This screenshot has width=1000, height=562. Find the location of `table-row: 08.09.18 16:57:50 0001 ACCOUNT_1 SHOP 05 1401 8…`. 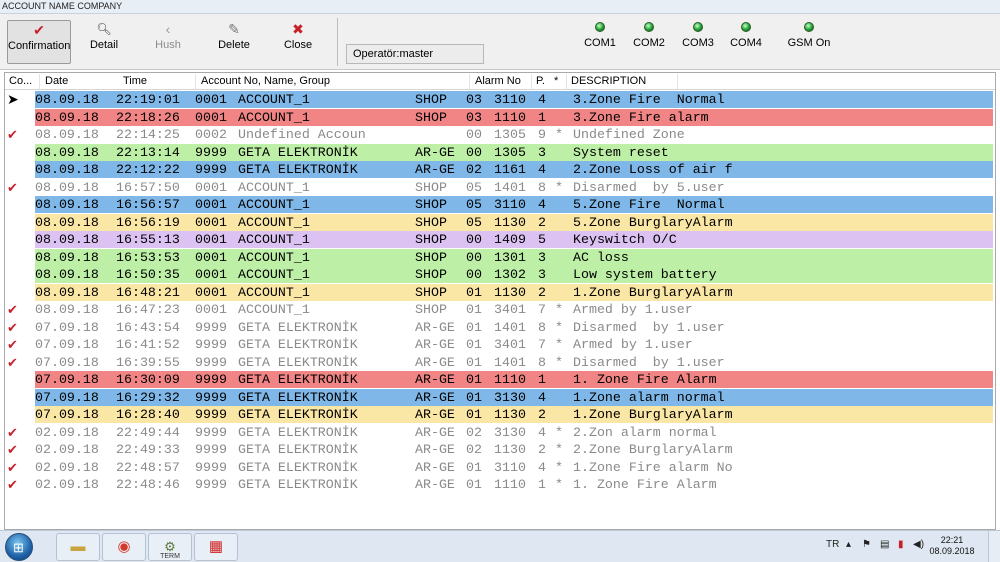

table-row: 08.09.18 16:57:50 0001 ACCOUNT_1 SHOP 05 1401 8… is located at coordinates (514, 187).